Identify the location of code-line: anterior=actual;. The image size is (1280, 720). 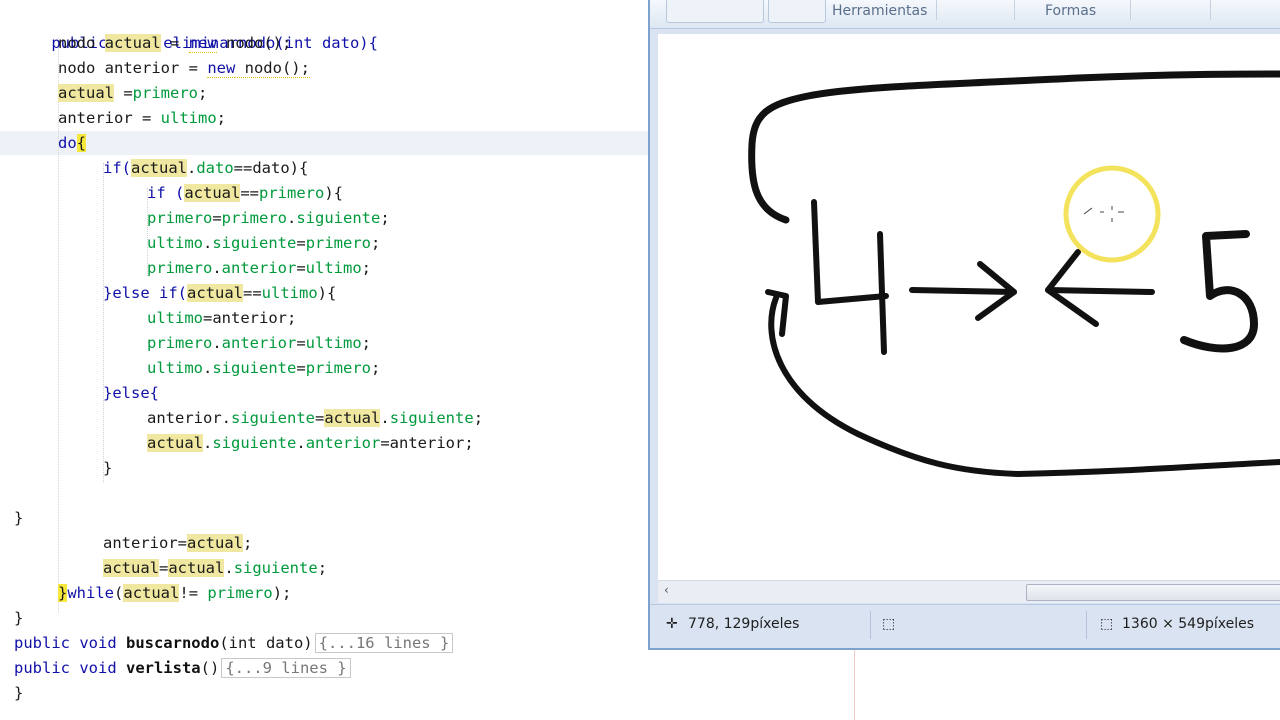
(177, 543).